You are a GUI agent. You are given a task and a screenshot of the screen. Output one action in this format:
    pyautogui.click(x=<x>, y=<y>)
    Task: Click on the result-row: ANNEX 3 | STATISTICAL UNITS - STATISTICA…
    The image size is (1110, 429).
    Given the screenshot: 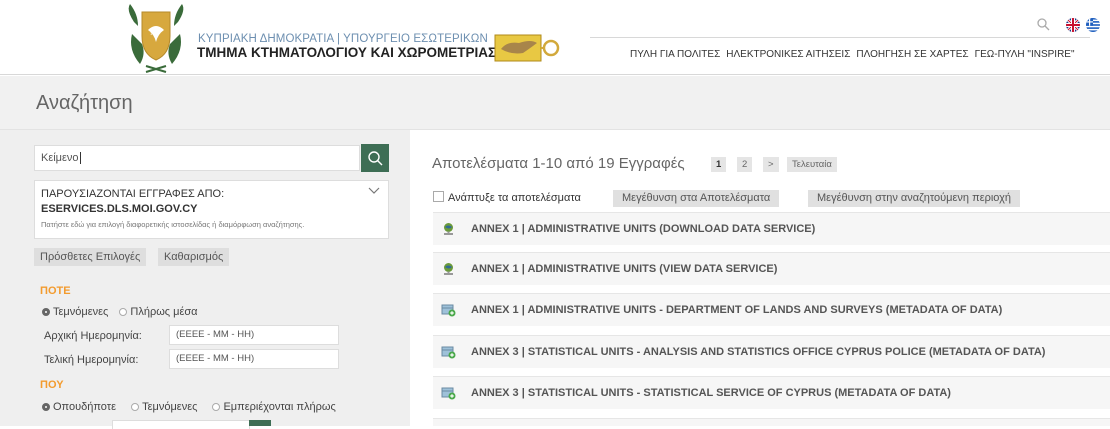 What is the action you would take?
    pyautogui.click(x=771, y=392)
    